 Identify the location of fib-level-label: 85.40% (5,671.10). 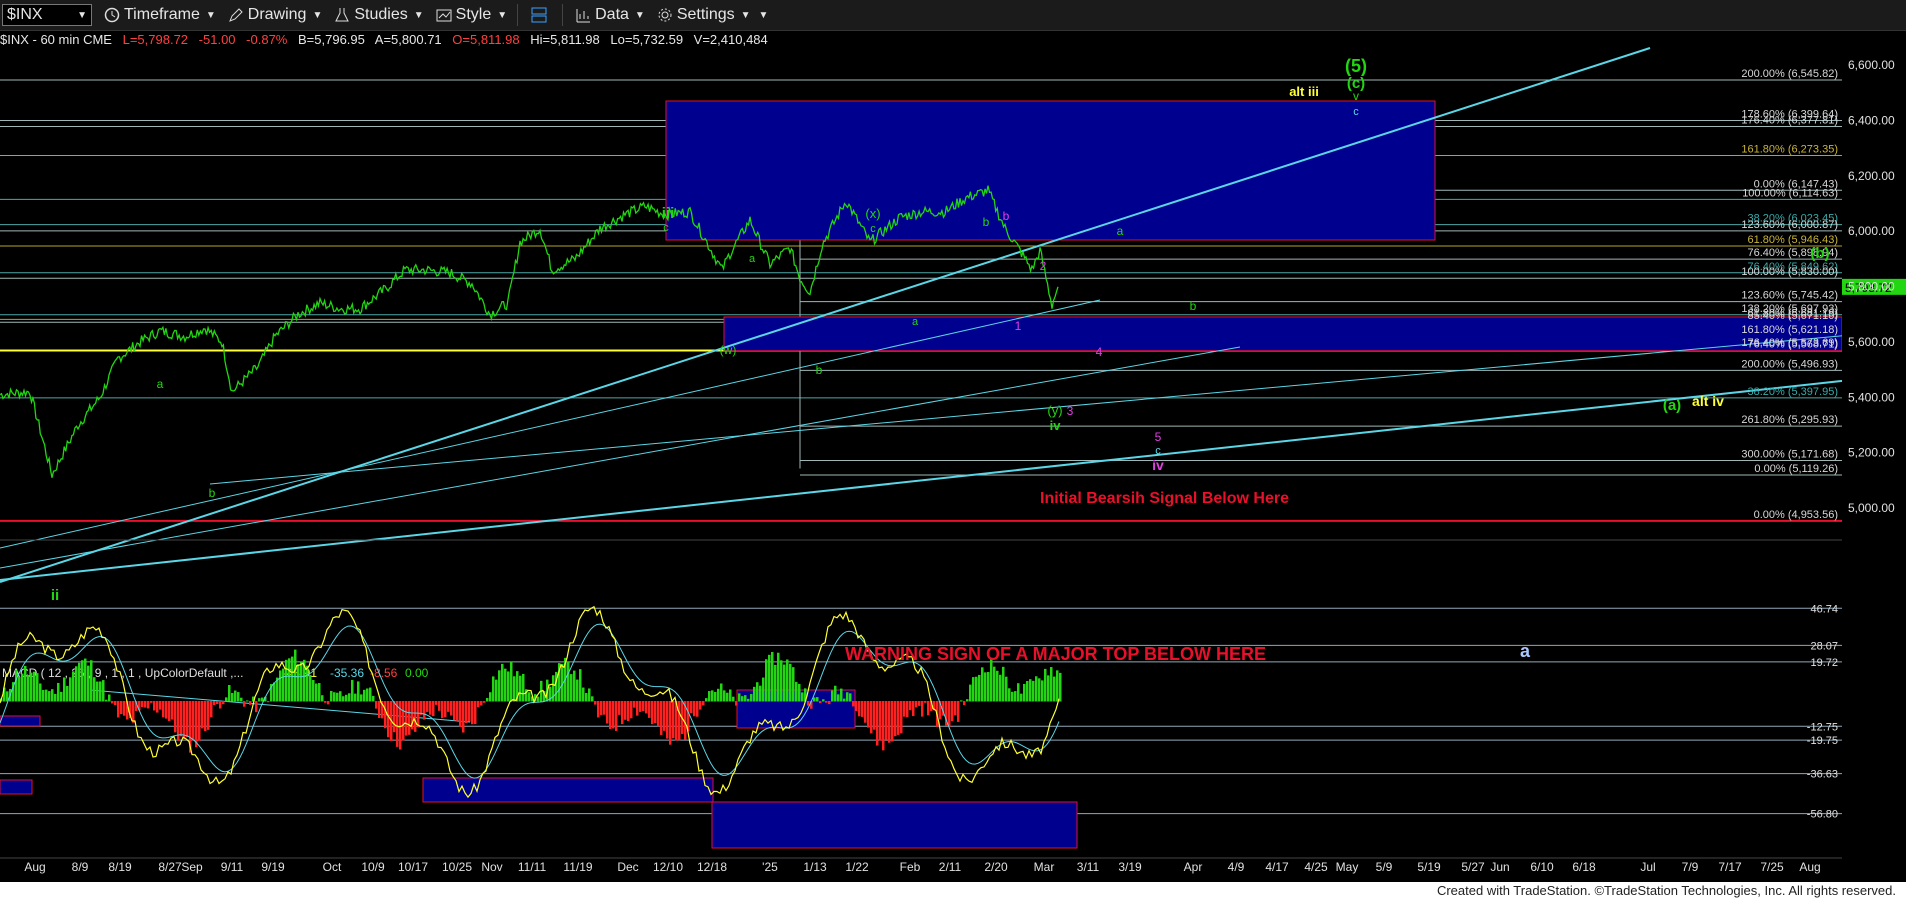
(1792, 316).